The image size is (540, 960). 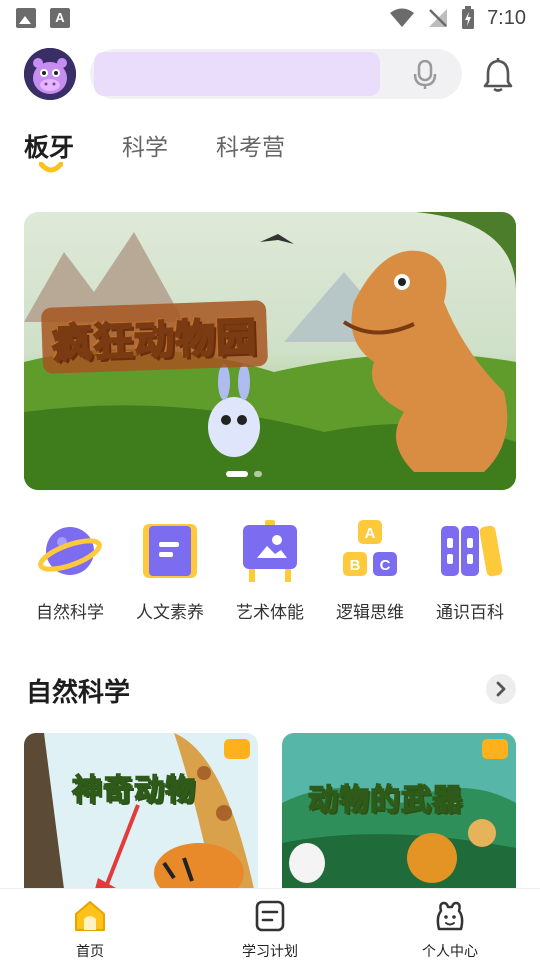 What do you see at coordinates (270, 18) in the screenshot?
I see `status-bar: A 7:10` at bounding box center [270, 18].